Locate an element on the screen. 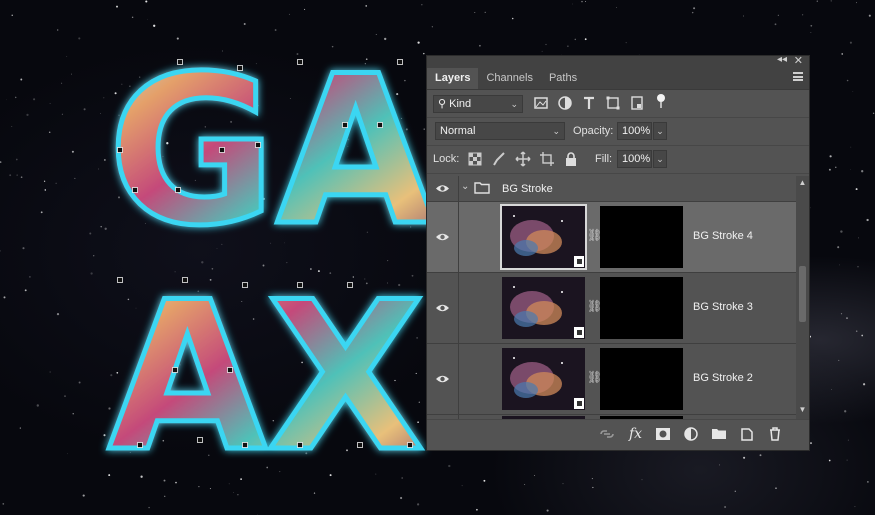 This screenshot has height=515, width=875. fill-input: 100% is located at coordinates (634, 159).